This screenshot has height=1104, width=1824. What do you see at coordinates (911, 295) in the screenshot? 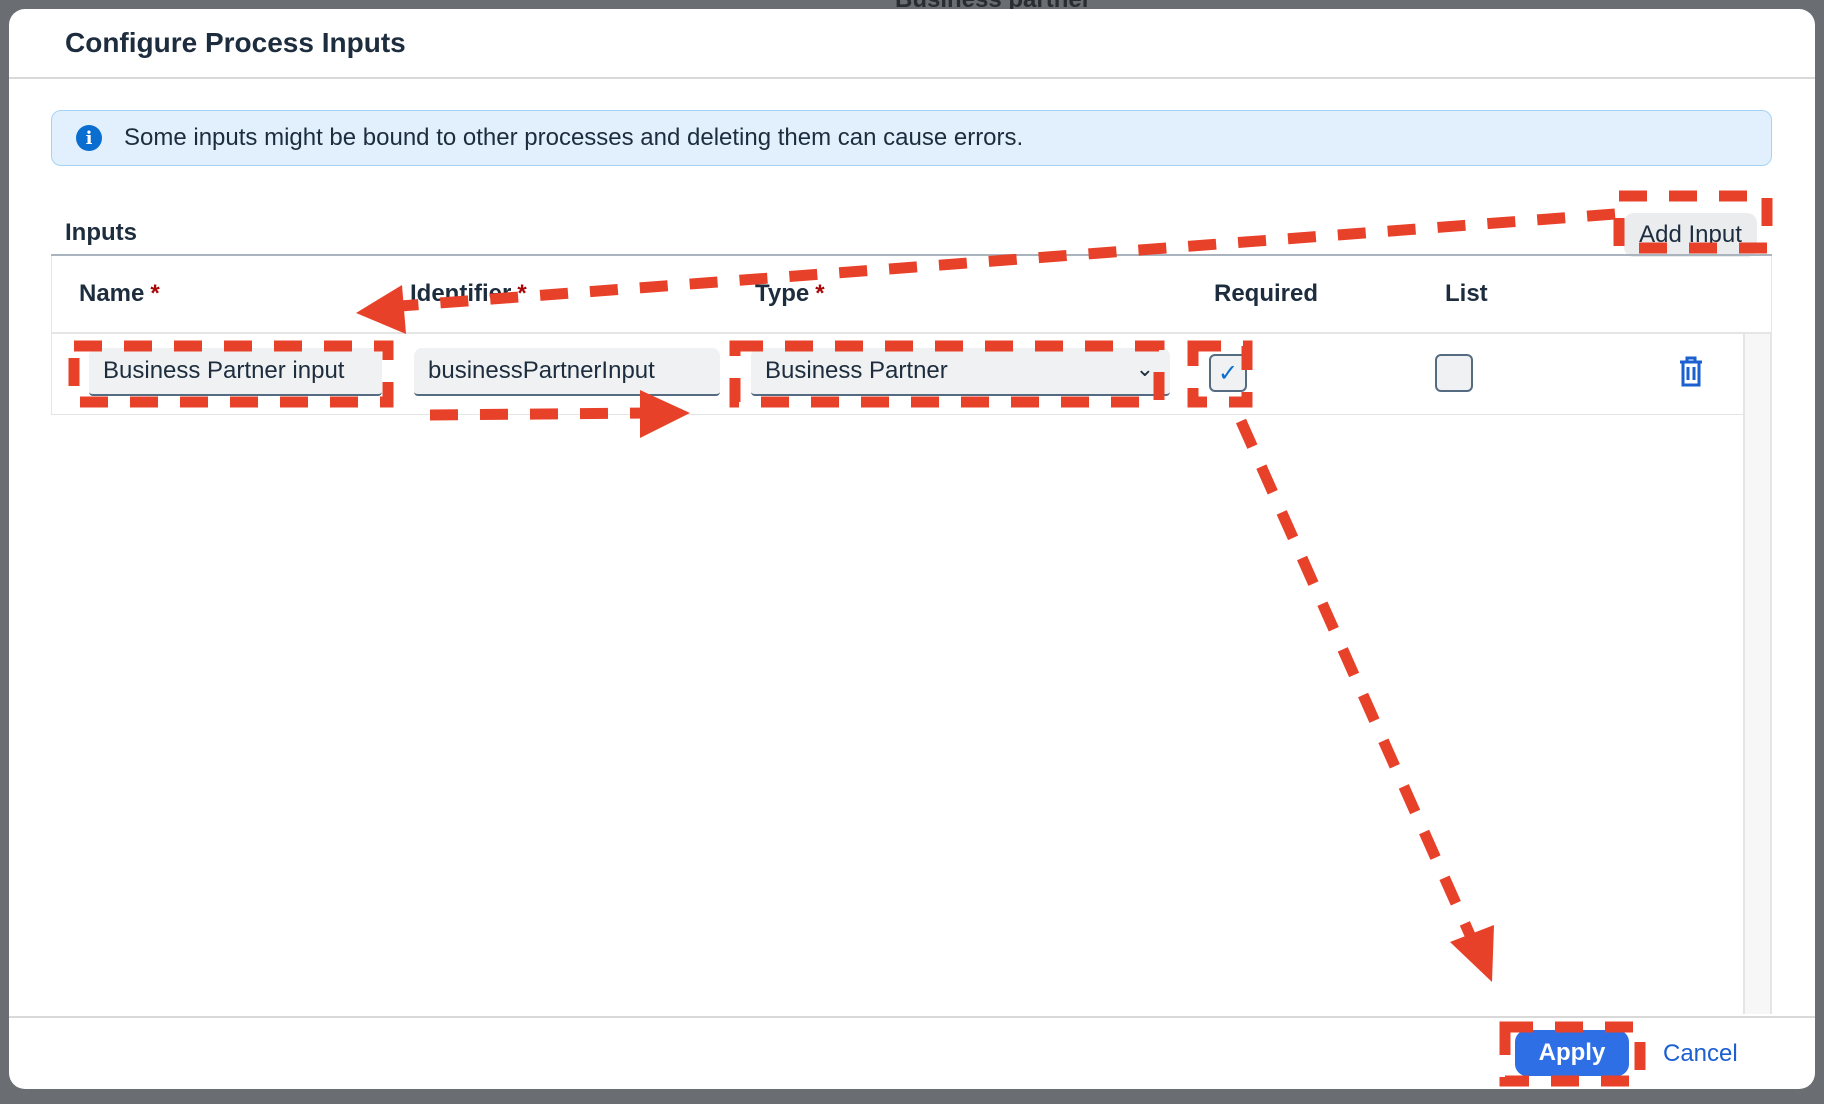
I see `table-header: Name * Identifier * Type * Required List` at bounding box center [911, 295].